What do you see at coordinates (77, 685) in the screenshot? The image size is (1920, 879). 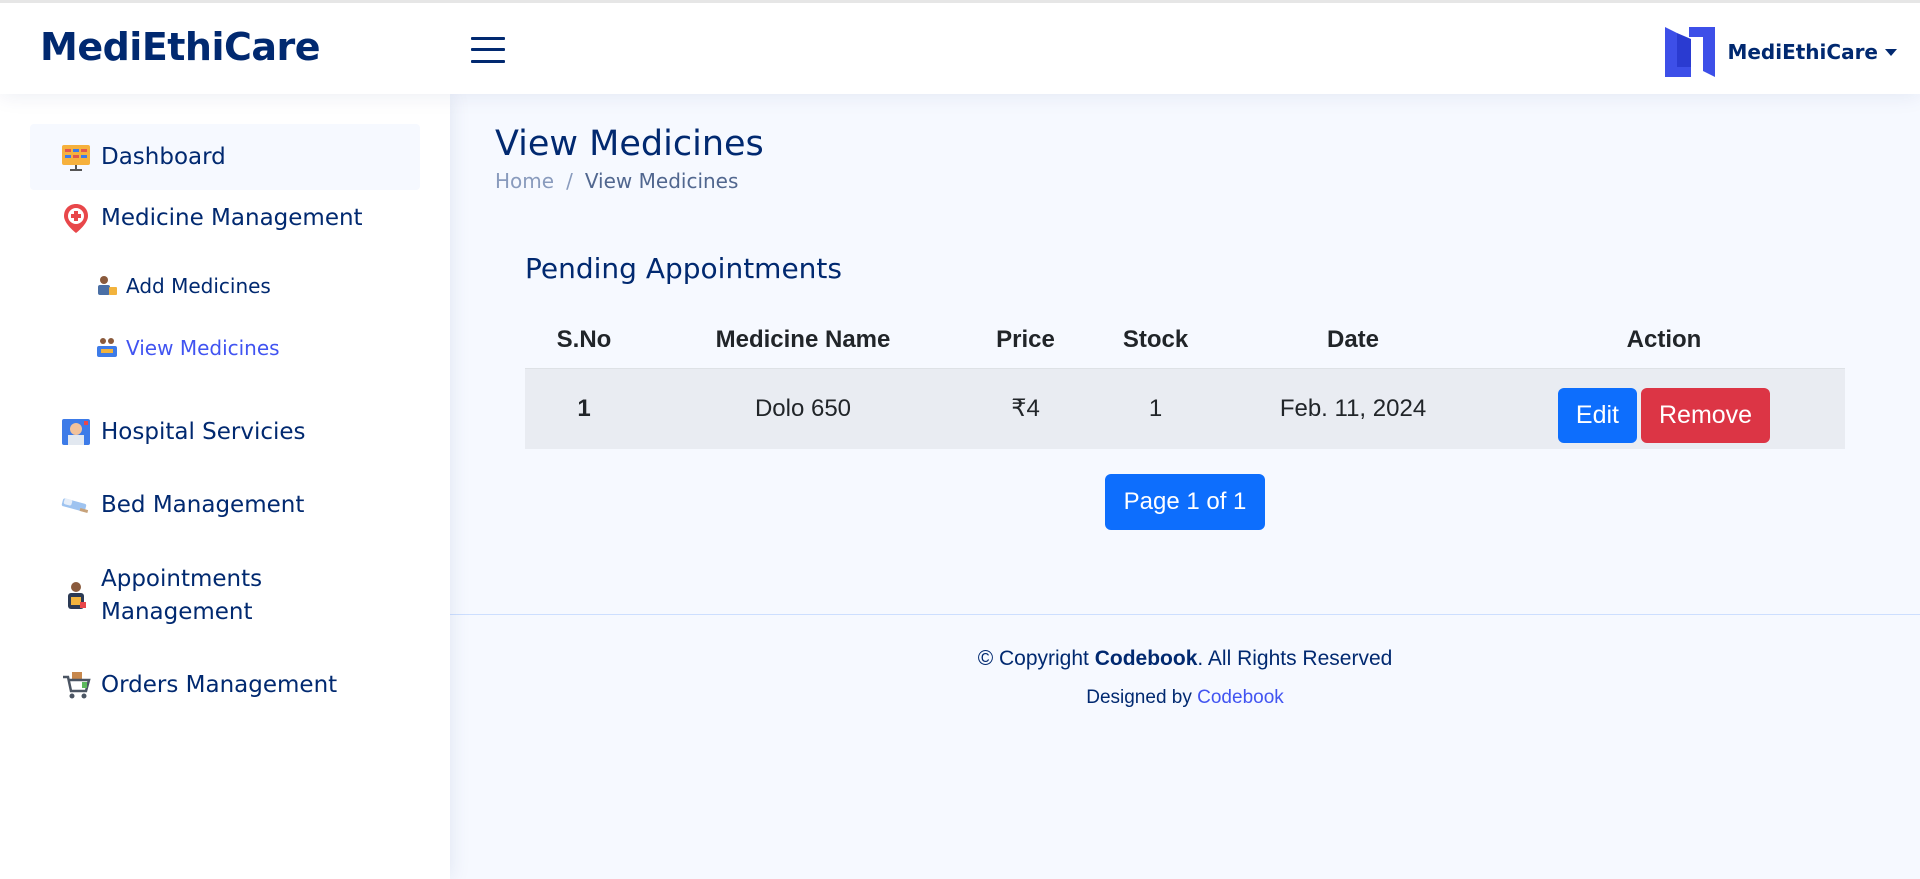 I see `cart-icon` at bounding box center [77, 685].